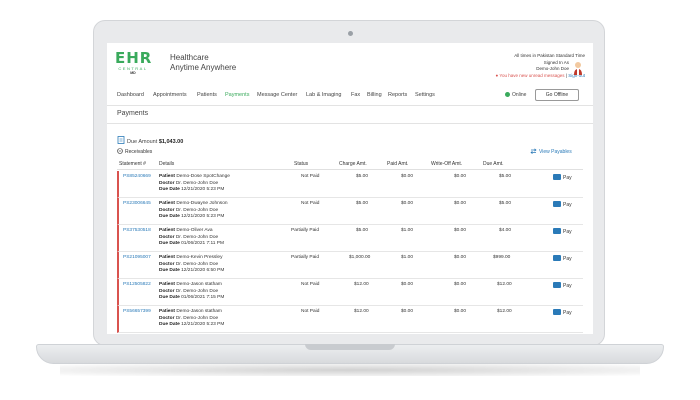 The image size is (700, 400). Describe the element at coordinates (203, 176) in the screenshot. I see `patient-name: Demo-Dose SpotChange` at that location.